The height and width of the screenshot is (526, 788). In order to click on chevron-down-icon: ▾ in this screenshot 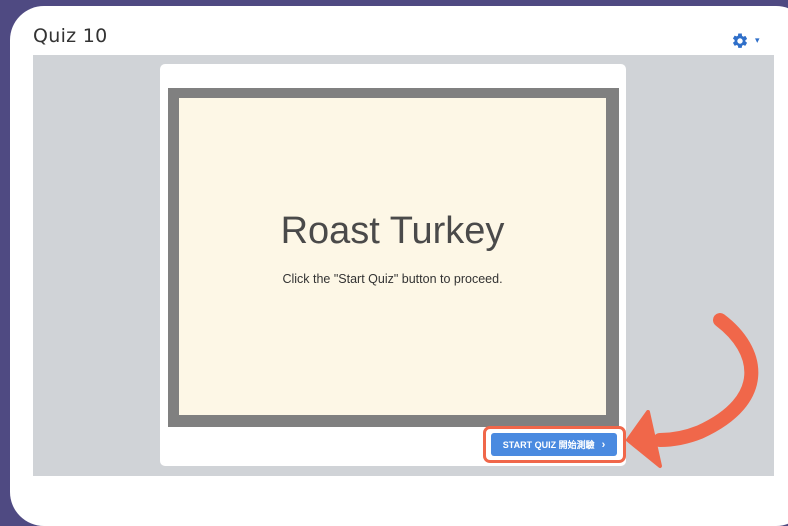, I will do `click(757, 40)`.